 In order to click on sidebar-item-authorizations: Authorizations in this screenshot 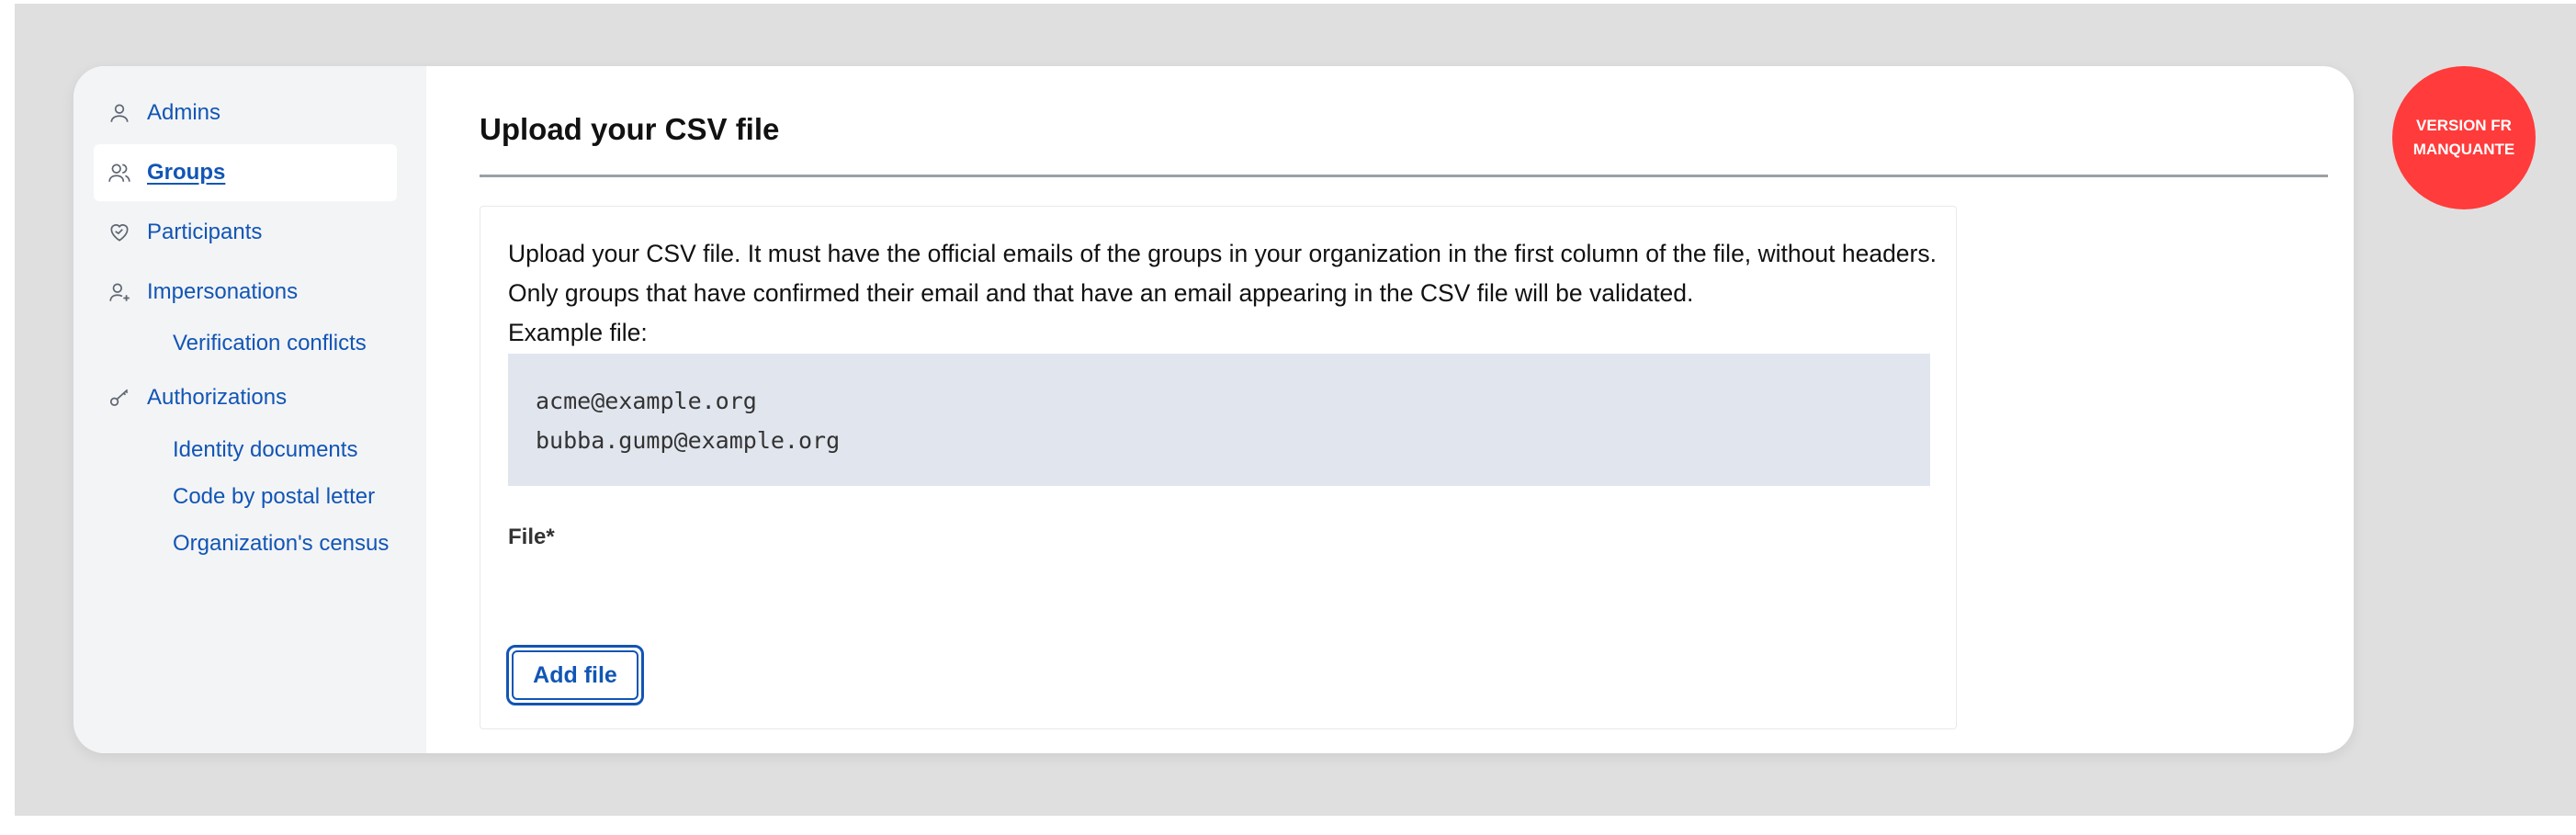, I will do `click(245, 397)`.